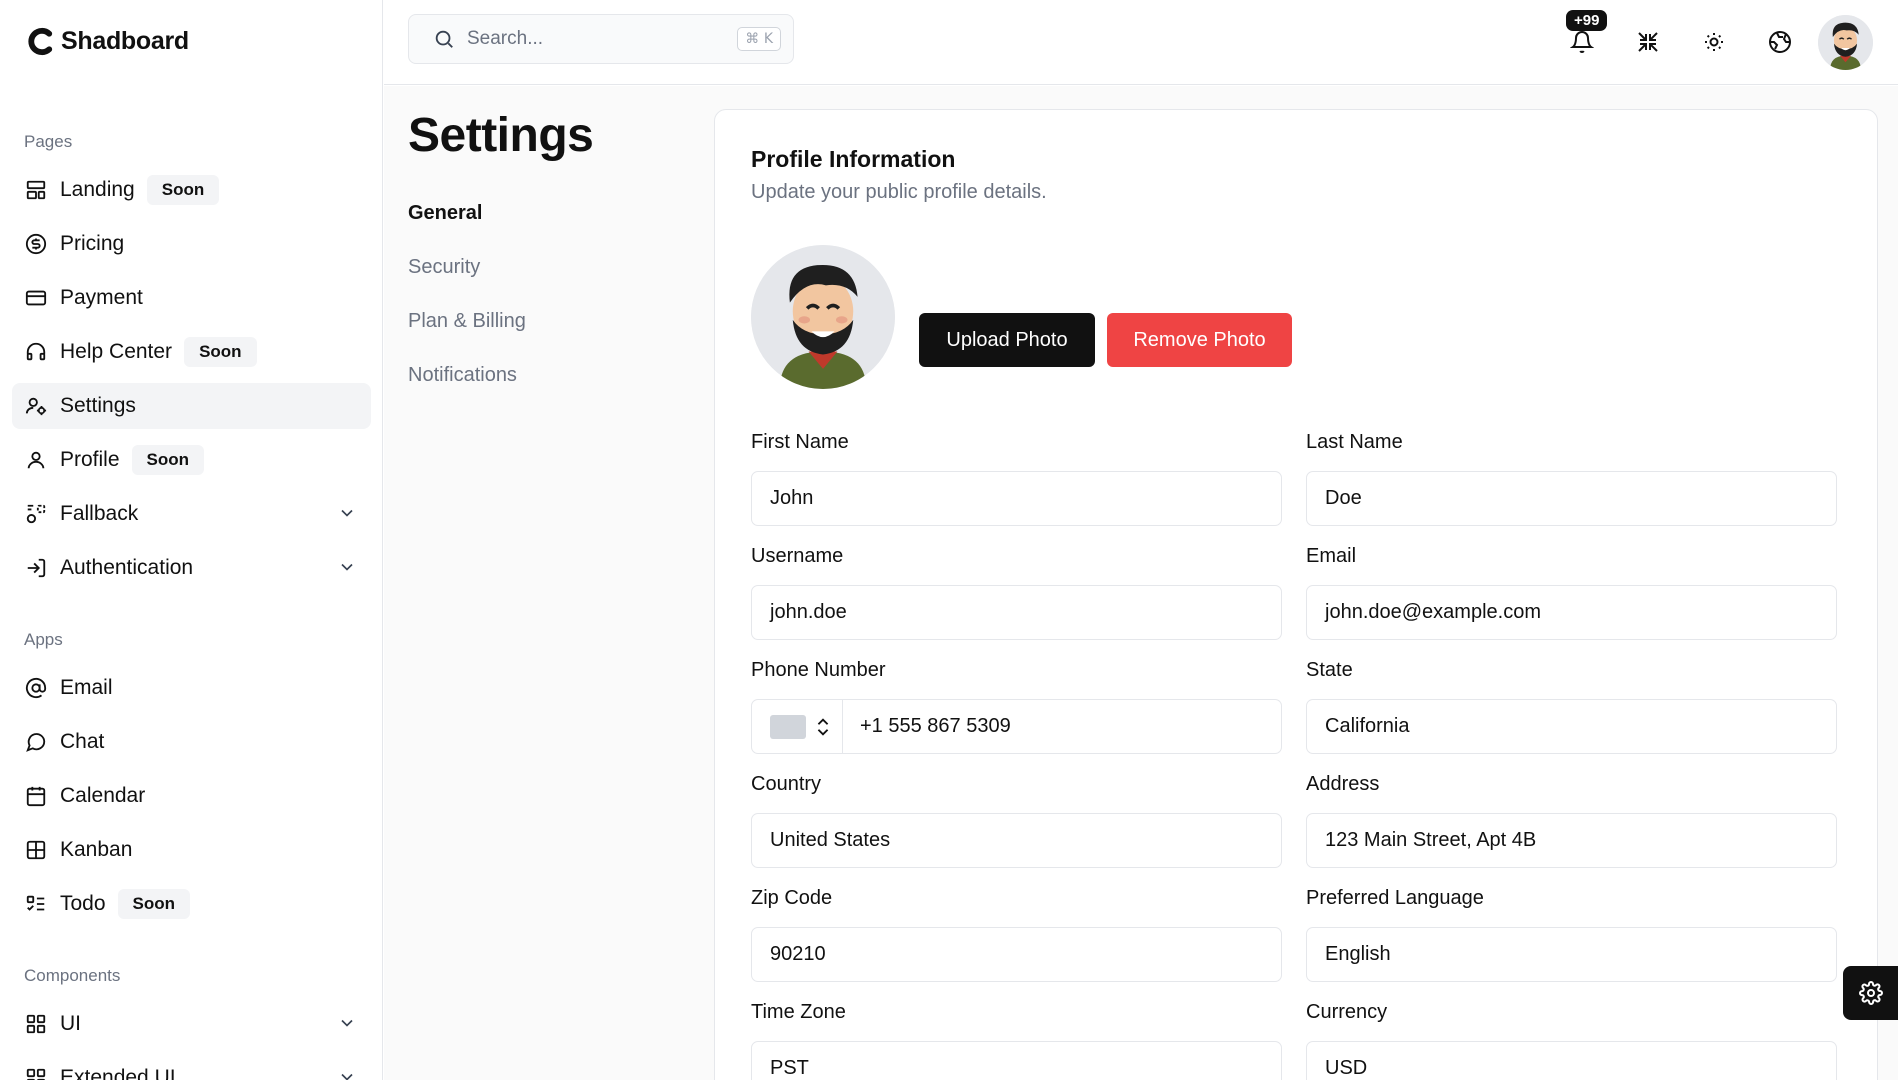 The width and height of the screenshot is (1898, 1080). I want to click on remove-photo-button: Remove Photo, so click(1199, 340).